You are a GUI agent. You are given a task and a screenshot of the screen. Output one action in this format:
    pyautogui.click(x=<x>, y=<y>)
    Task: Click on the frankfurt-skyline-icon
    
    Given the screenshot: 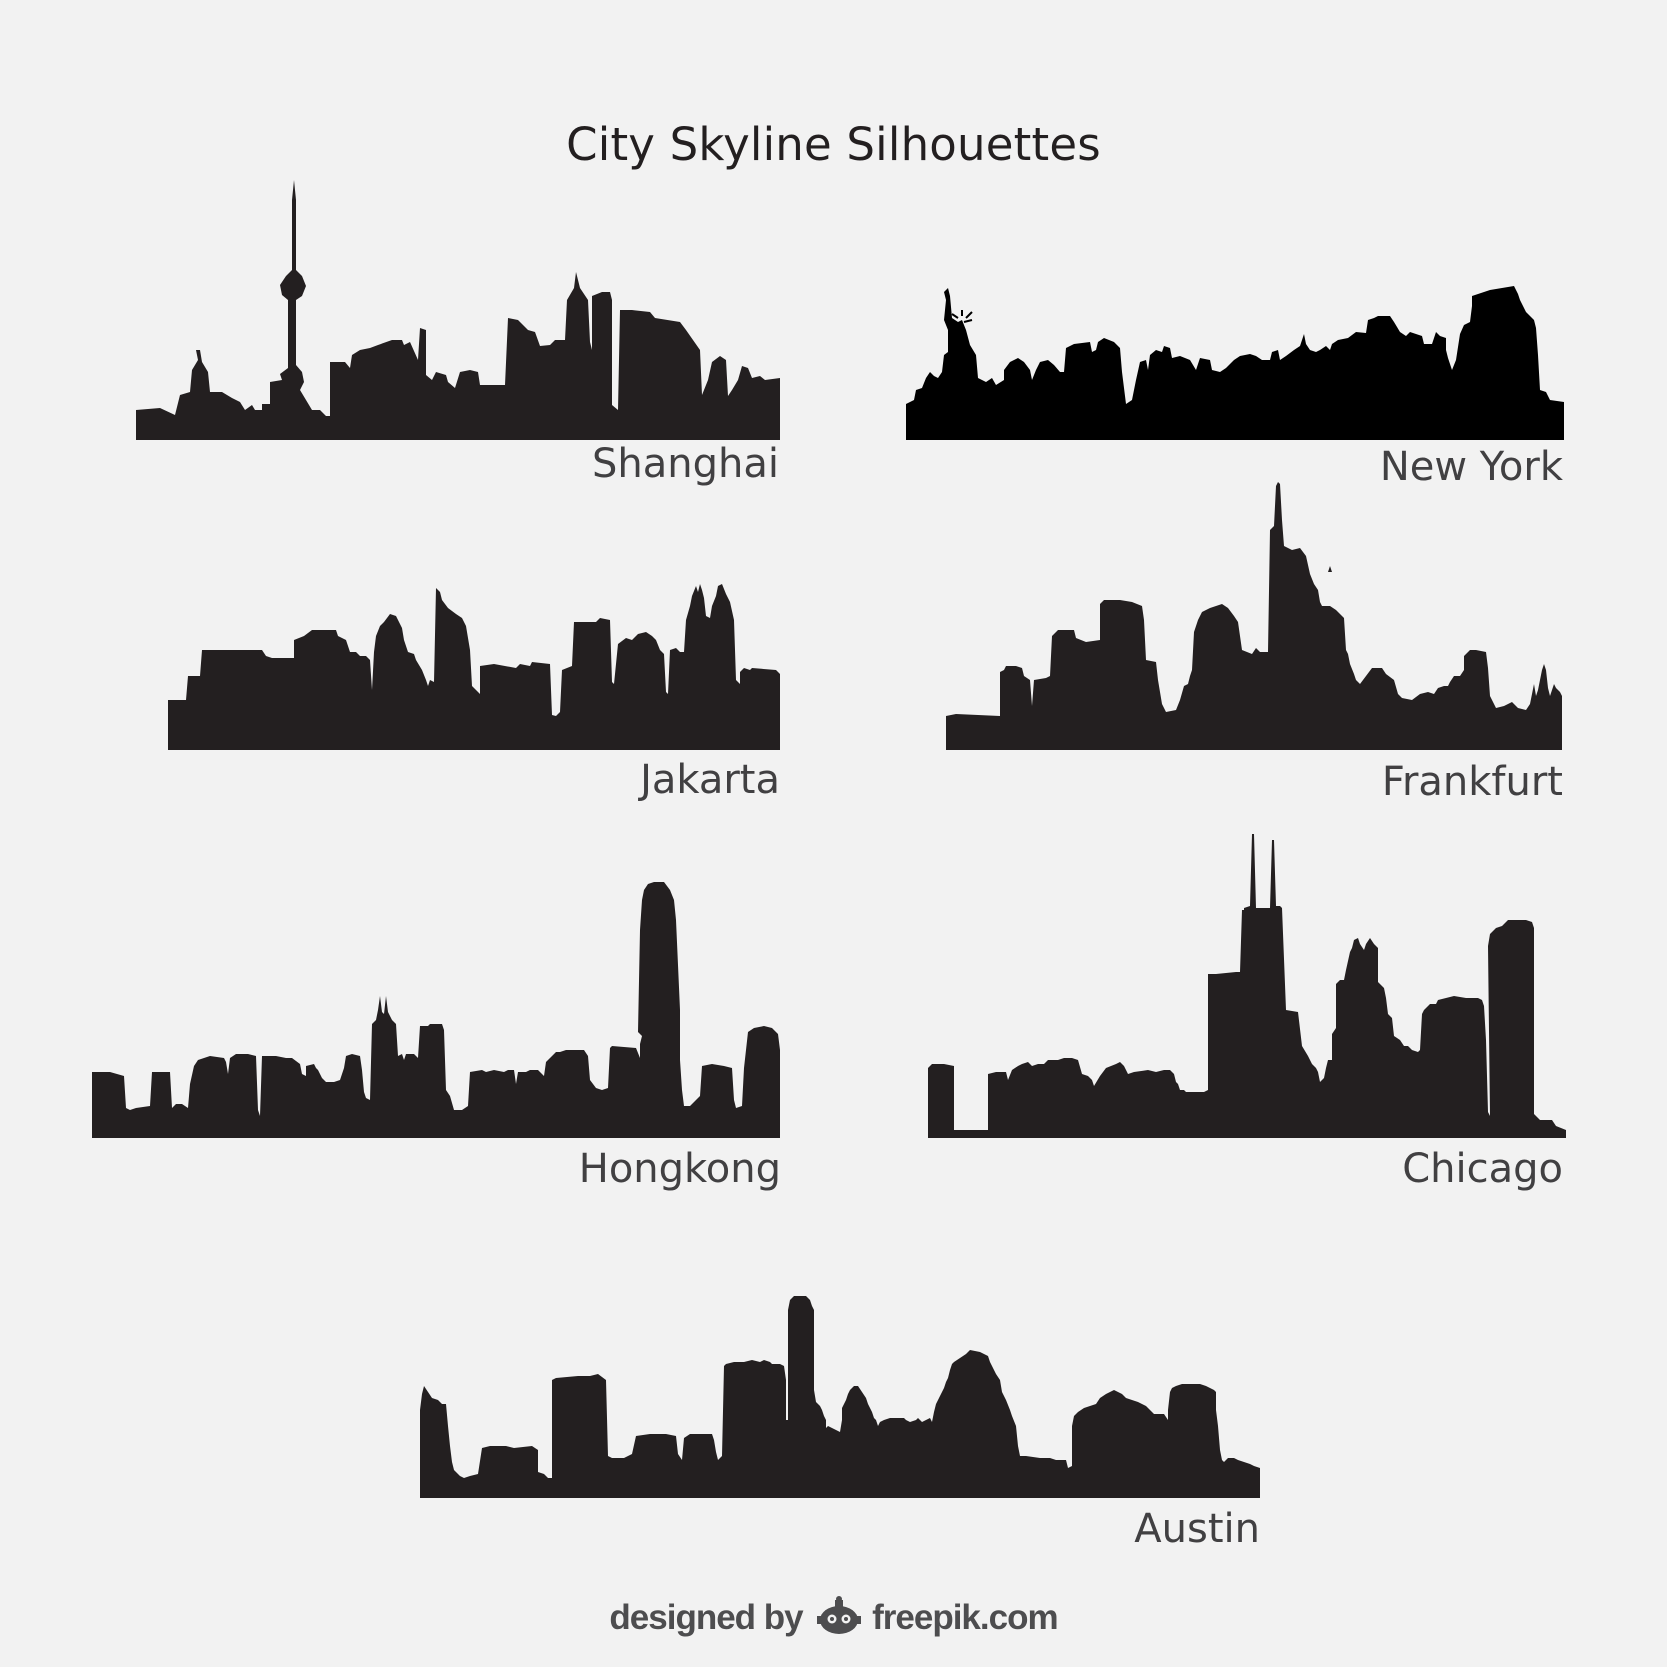 What is the action you would take?
    pyautogui.click(x=1254, y=616)
    